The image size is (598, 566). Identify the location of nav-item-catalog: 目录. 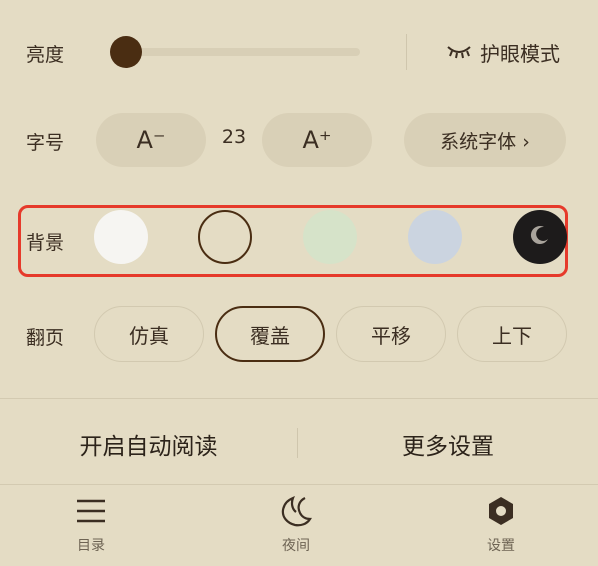
(91, 525).